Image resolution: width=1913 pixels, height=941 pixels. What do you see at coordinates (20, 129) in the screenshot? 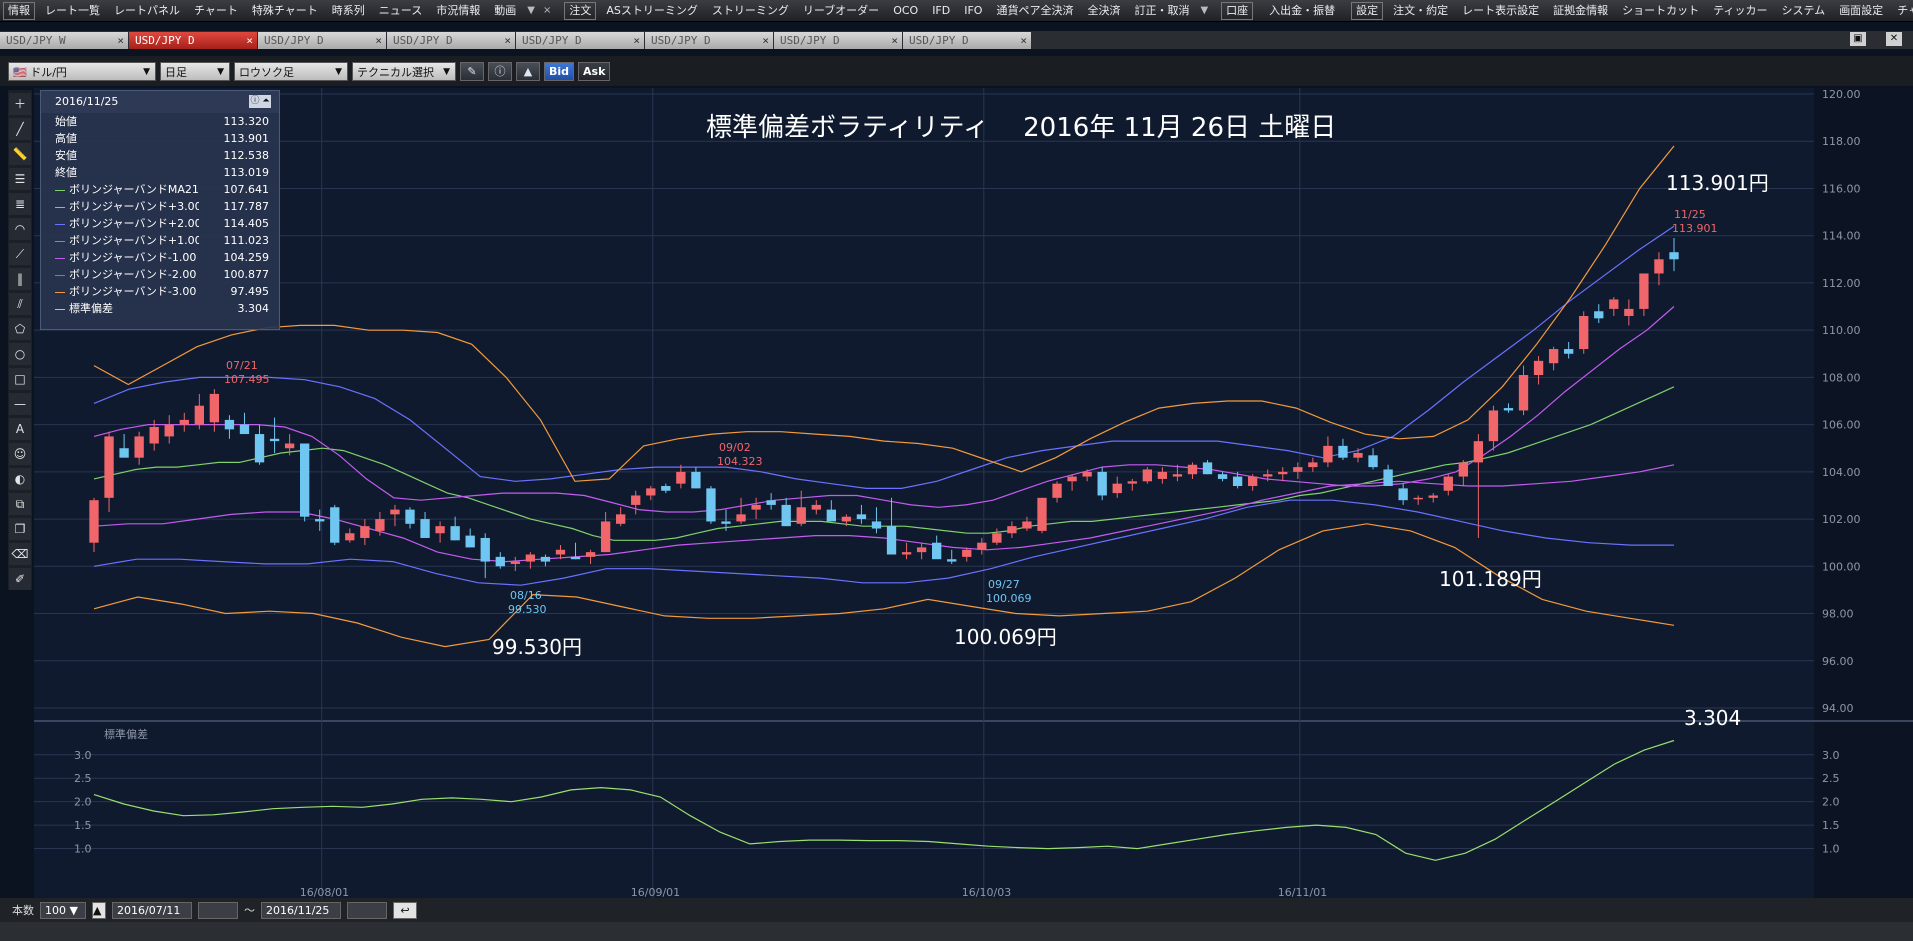
I see `trendline-icon: ╱` at bounding box center [20, 129].